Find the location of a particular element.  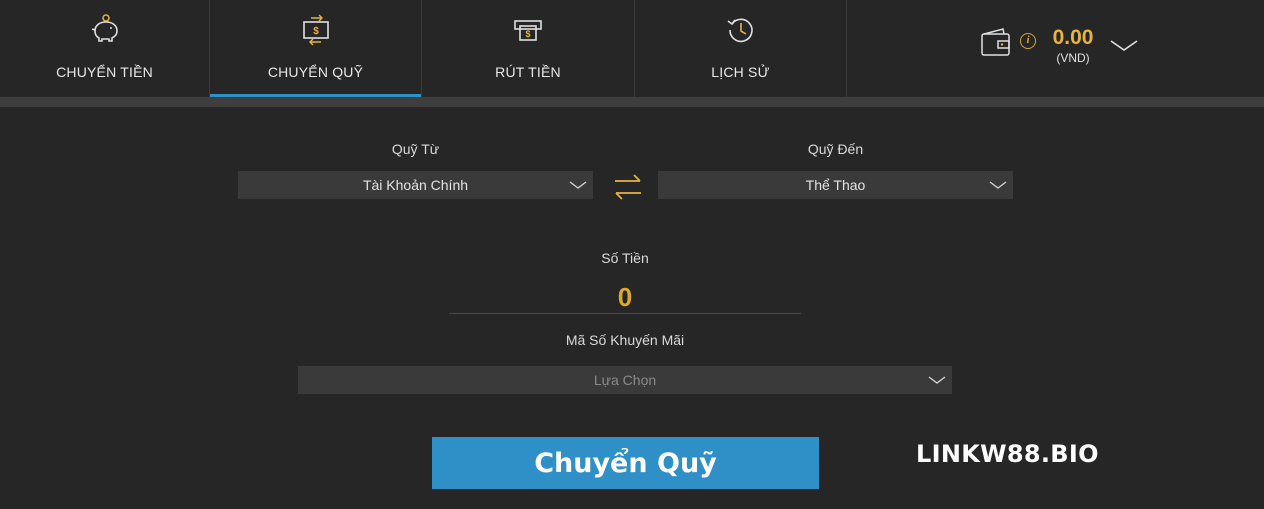

promo-code-label: Mã Số Khuyến Mãi is located at coordinates (625, 340).